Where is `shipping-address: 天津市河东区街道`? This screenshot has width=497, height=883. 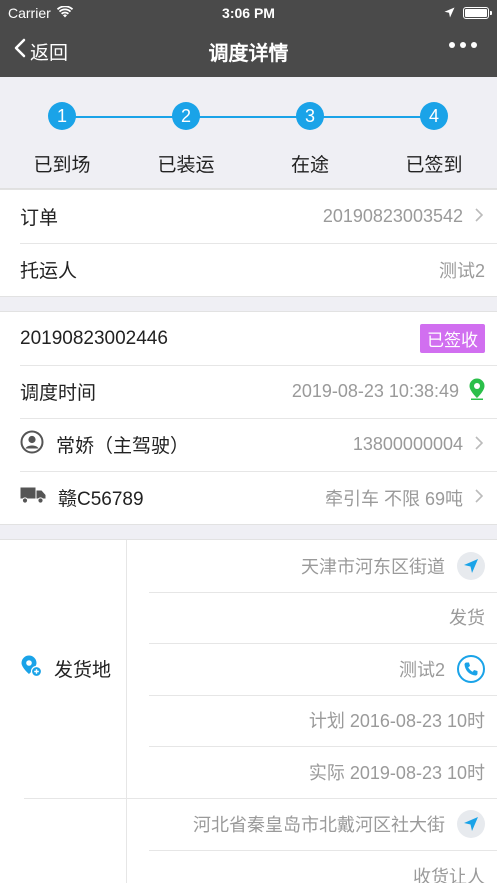 shipping-address: 天津市河东区街道 is located at coordinates (373, 566).